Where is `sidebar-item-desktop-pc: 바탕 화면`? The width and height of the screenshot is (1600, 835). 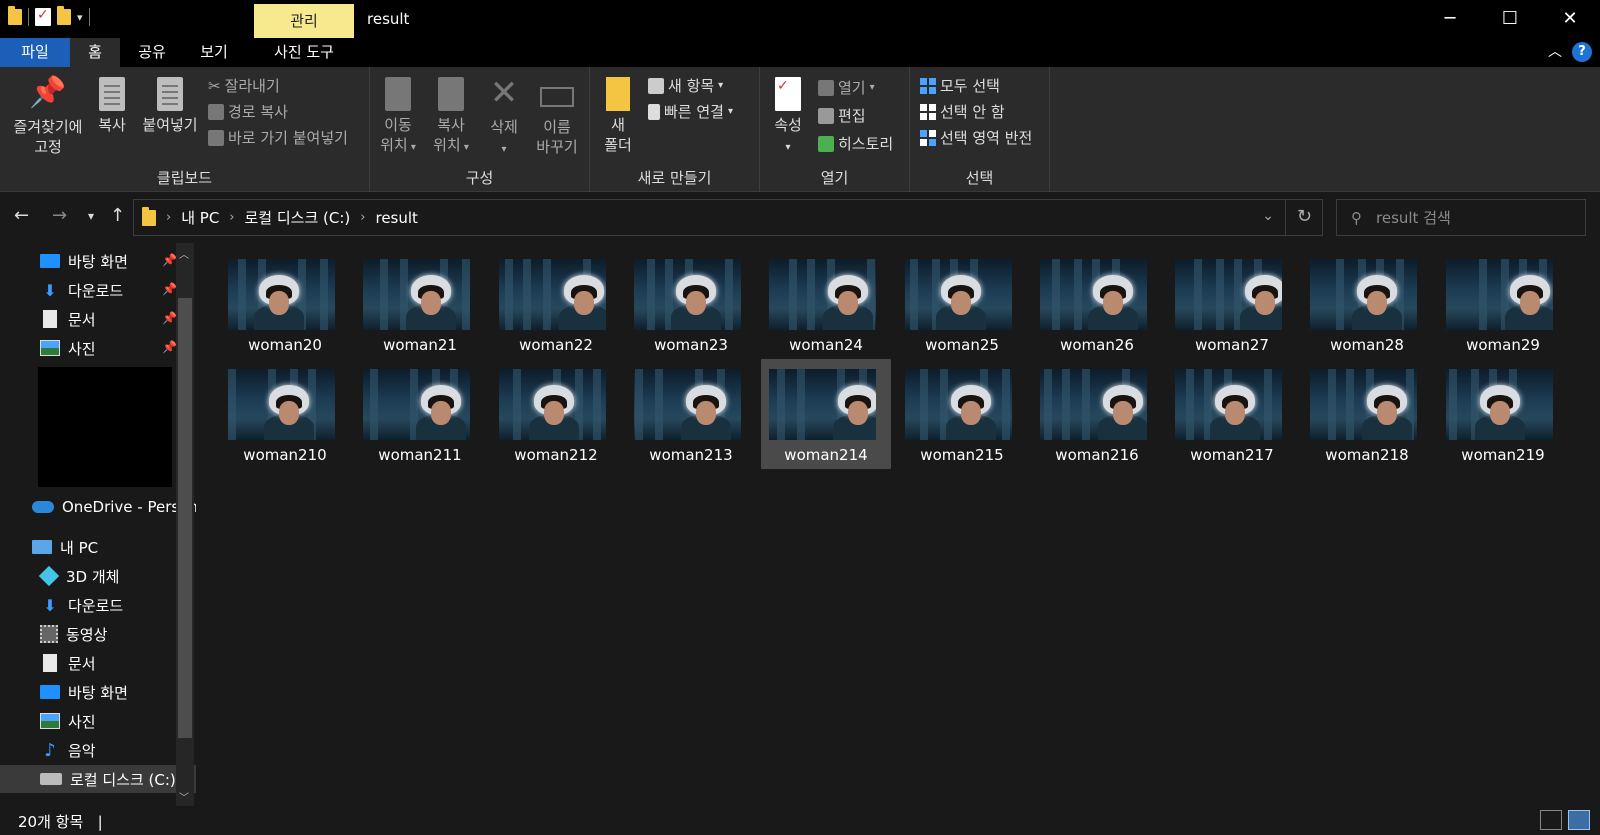
sidebar-item-desktop-pc: 바탕 화면 is located at coordinates (84, 692).